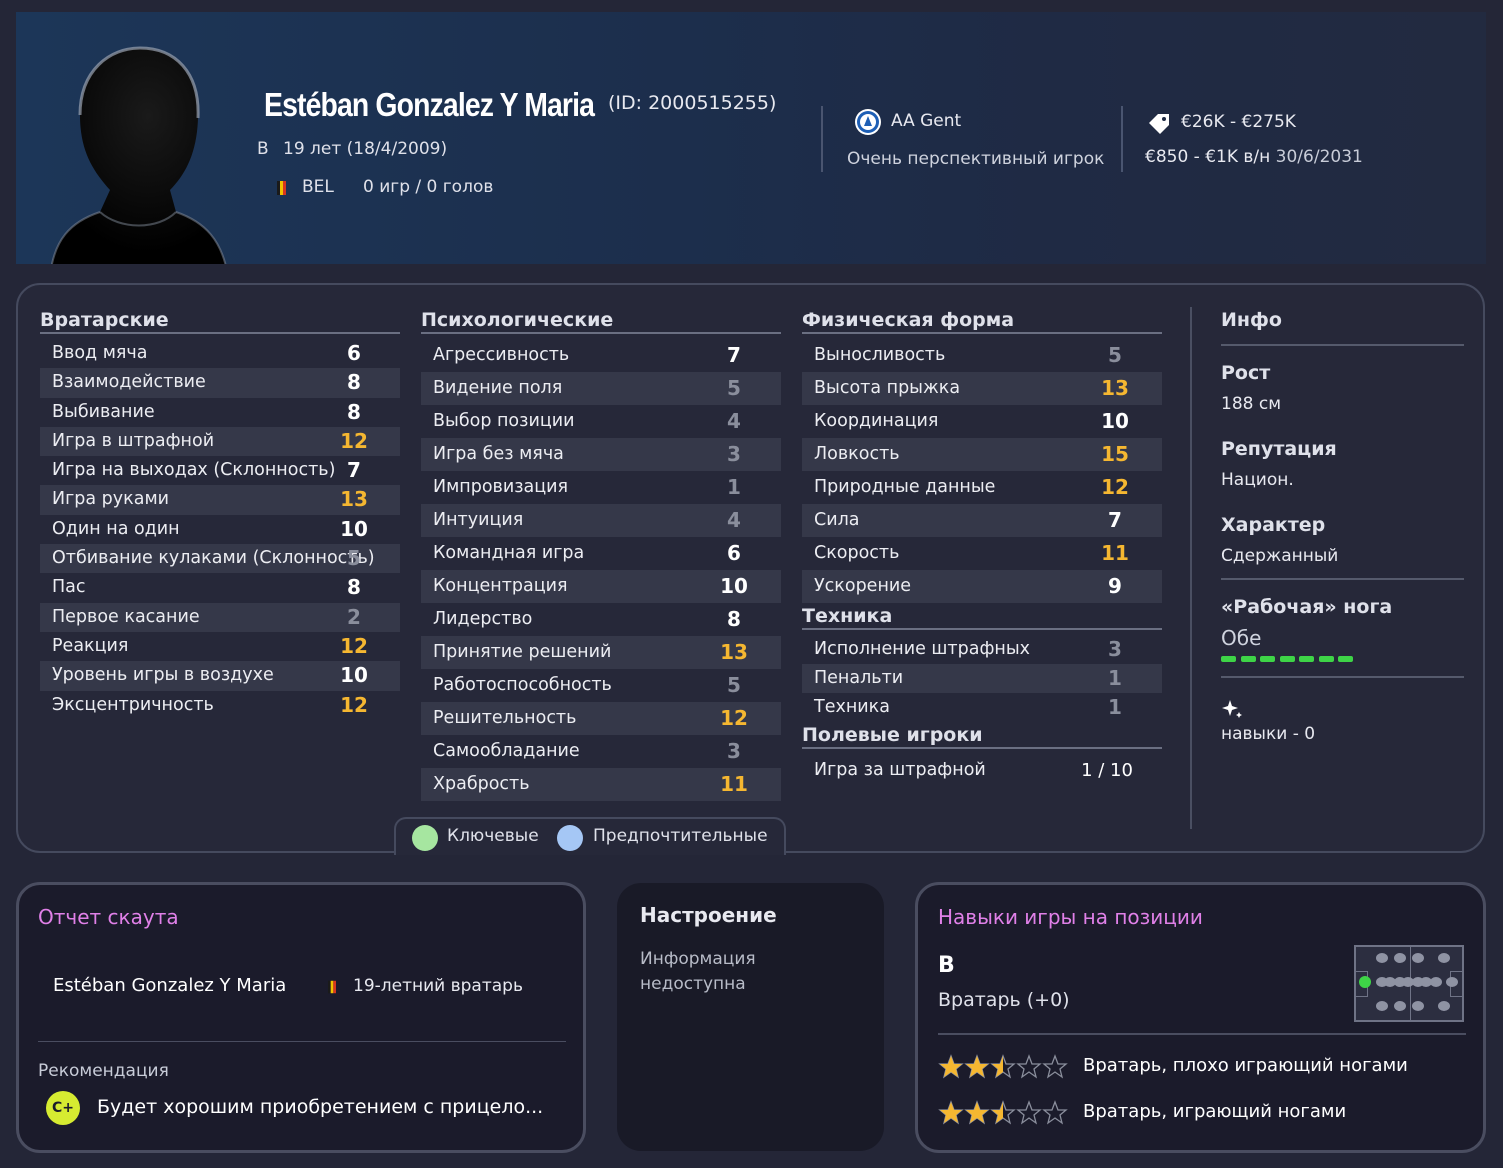 The image size is (1503, 1168). What do you see at coordinates (982, 520) in the screenshot?
I see `attribute-row: Сила 7` at bounding box center [982, 520].